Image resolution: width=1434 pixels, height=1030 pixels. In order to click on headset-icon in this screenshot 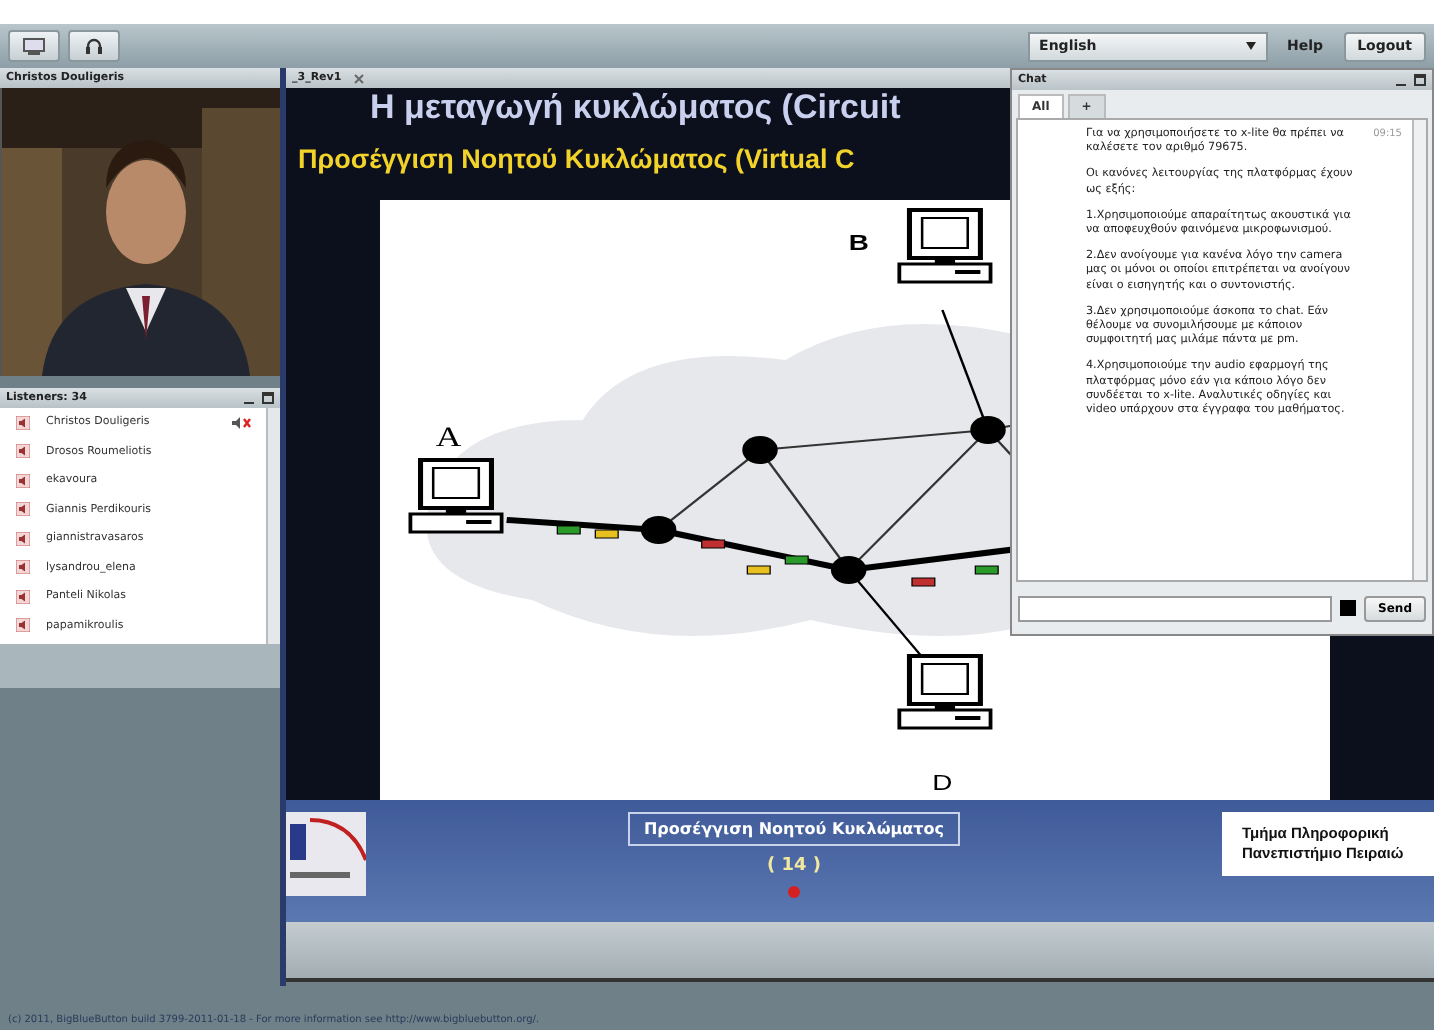, I will do `click(94, 46)`.